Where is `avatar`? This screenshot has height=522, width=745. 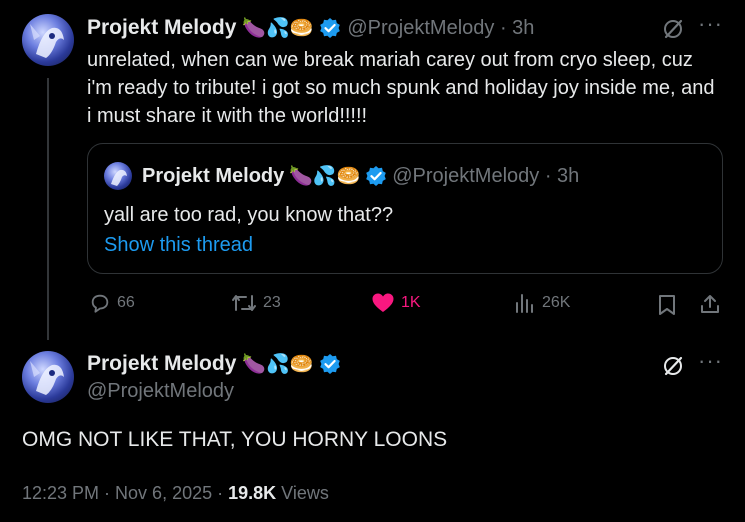
avatar is located at coordinates (48, 40).